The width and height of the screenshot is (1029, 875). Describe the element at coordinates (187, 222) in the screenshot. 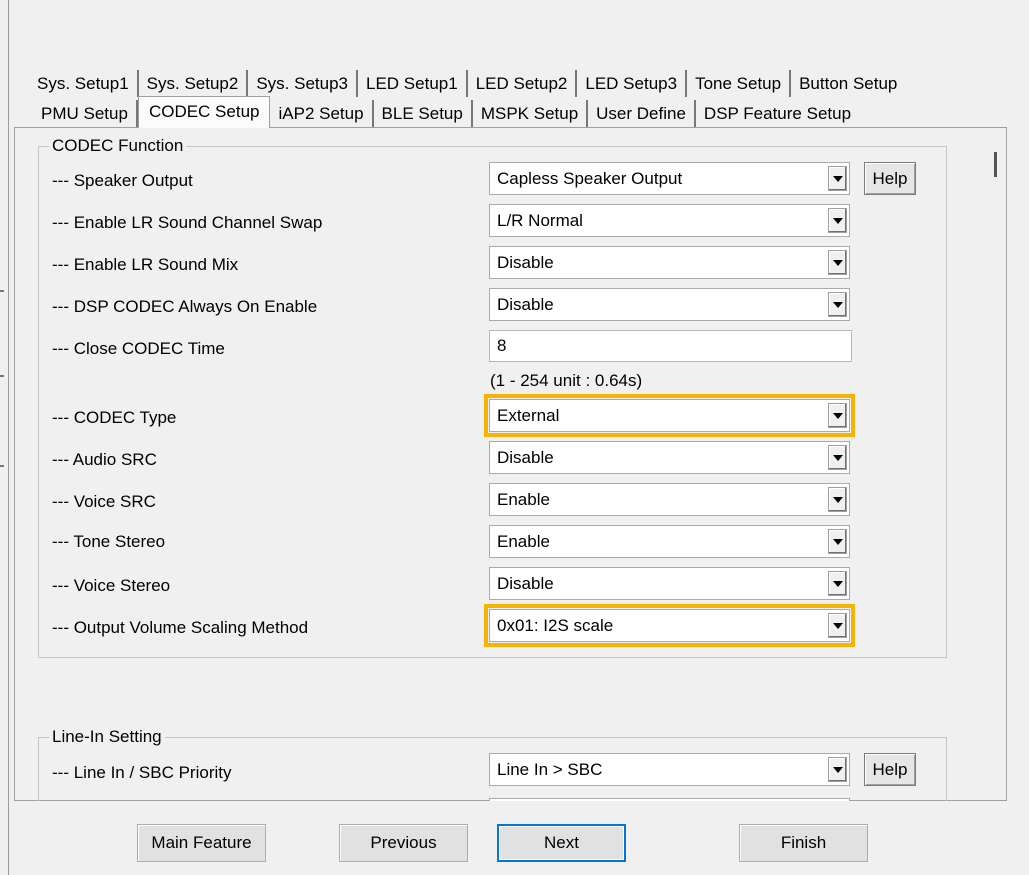

I see `lr-swap-label: --- Enable LR Sound Channel Swap` at that location.